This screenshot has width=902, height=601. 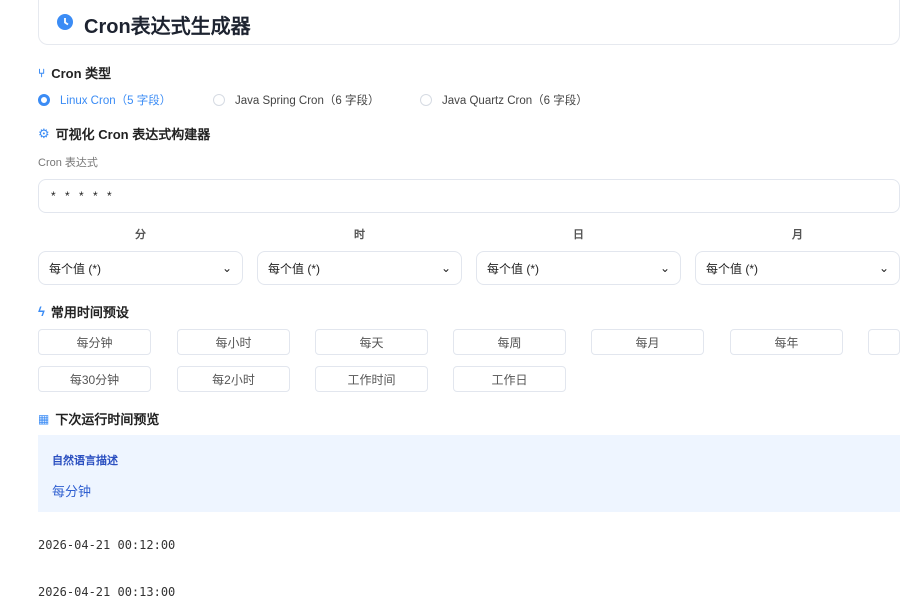 What do you see at coordinates (359, 235) in the screenshot?
I see `field-label-hour: 时` at bounding box center [359, 235].